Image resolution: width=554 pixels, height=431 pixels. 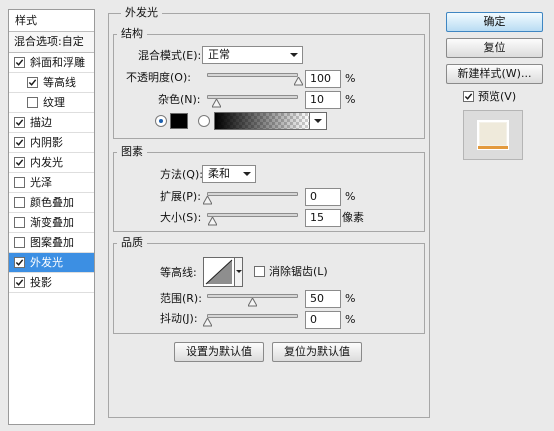 I want to click on opacity-label: 不透明度(O):, so click(x=158, y=77).